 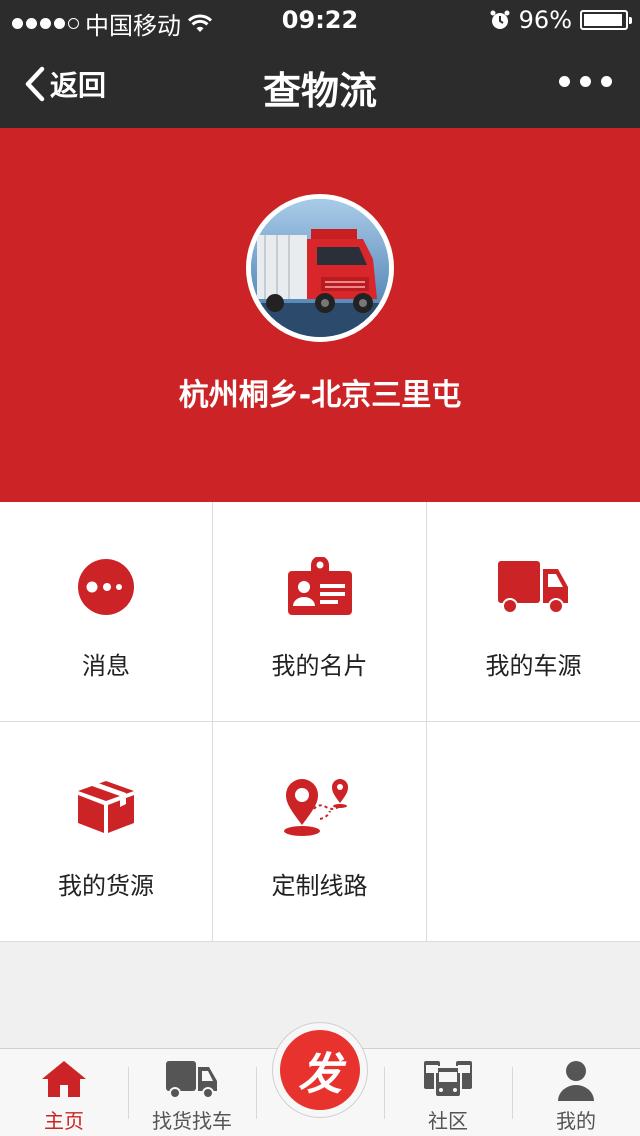 I want to click on grid-item-business-card: 我的名片, so click(x=320, y=612).